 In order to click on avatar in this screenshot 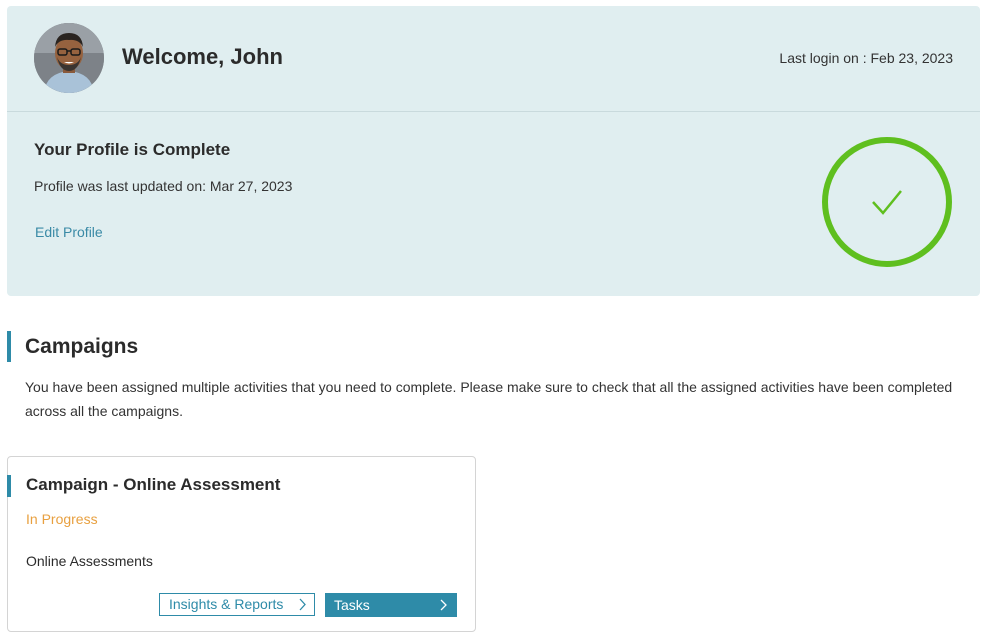, I will do `click(69, 58)`.